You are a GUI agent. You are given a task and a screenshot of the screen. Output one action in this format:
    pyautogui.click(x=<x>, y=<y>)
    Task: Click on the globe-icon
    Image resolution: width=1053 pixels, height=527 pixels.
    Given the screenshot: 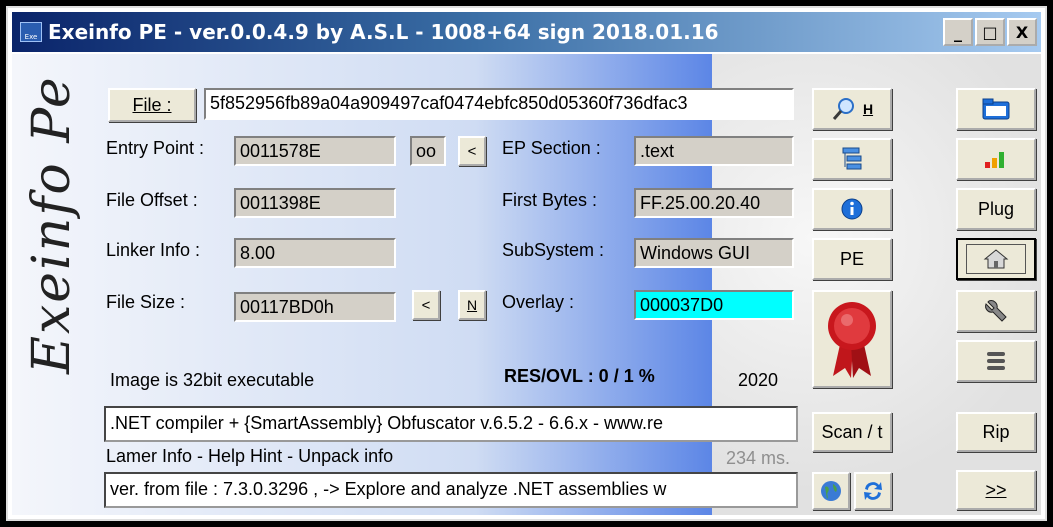 What is the action you would take?
    pyautogui.click(x=831, y=491)
    